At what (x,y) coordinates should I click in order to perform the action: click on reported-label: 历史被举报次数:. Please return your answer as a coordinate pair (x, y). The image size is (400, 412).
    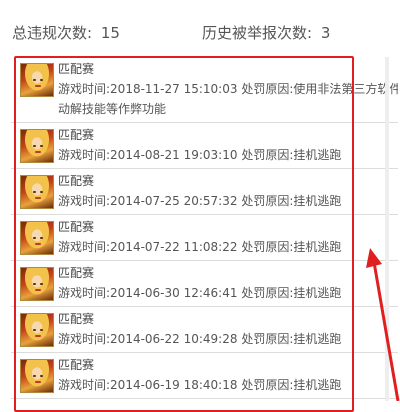
    Looking at the image, I should click on (257, 32).